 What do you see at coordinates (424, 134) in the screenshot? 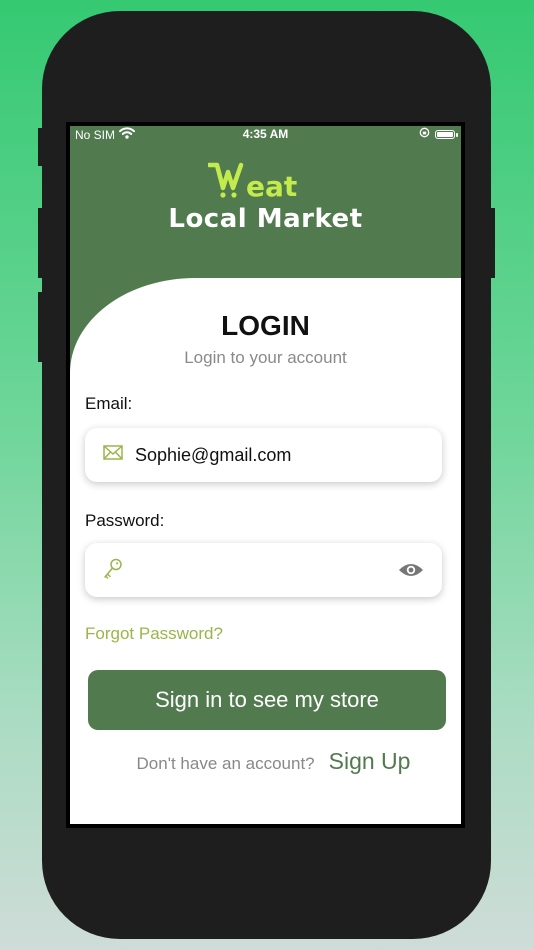
I see `orientation-lock-icon` at bounding box center [424, 134].